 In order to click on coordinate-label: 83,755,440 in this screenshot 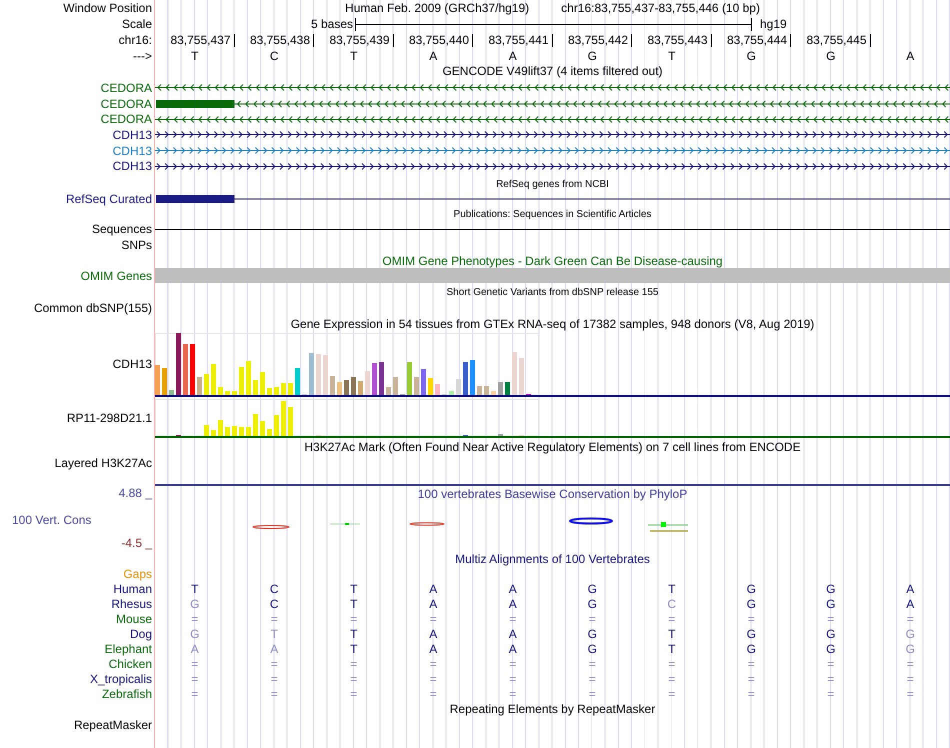, I will do `click(433, 40)`.